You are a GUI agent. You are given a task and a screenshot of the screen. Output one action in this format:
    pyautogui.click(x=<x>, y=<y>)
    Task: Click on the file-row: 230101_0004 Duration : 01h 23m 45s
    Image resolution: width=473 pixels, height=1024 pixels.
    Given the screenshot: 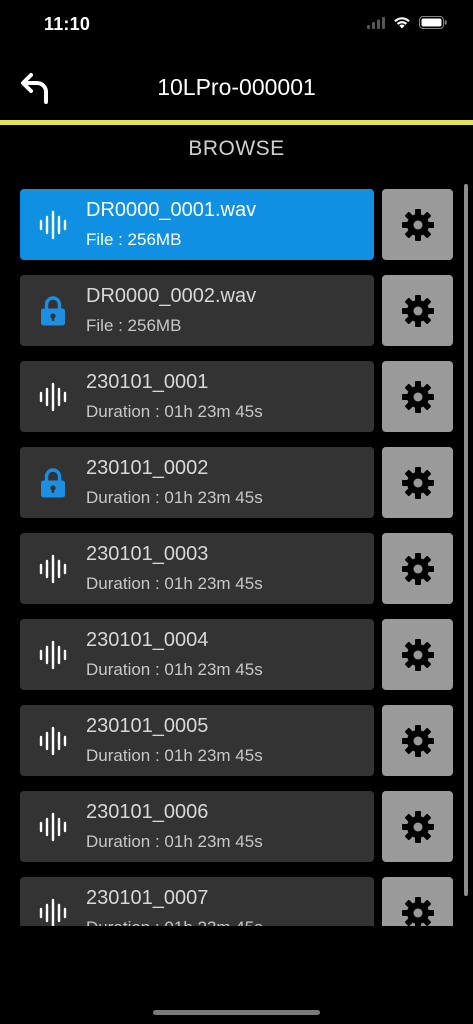 What is the action you would take?
    pyautogui.click(x=236, y=654)
    